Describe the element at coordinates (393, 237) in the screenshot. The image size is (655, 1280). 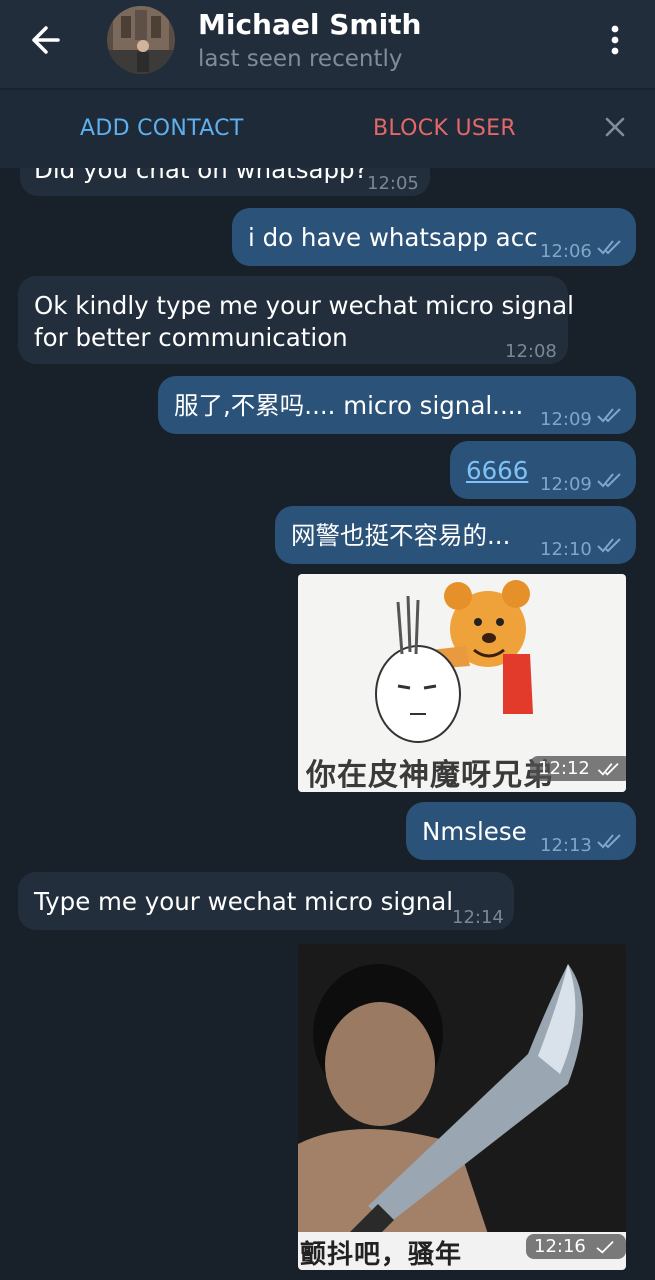
I see `message-text: i do have whatsapp acc` at that location.